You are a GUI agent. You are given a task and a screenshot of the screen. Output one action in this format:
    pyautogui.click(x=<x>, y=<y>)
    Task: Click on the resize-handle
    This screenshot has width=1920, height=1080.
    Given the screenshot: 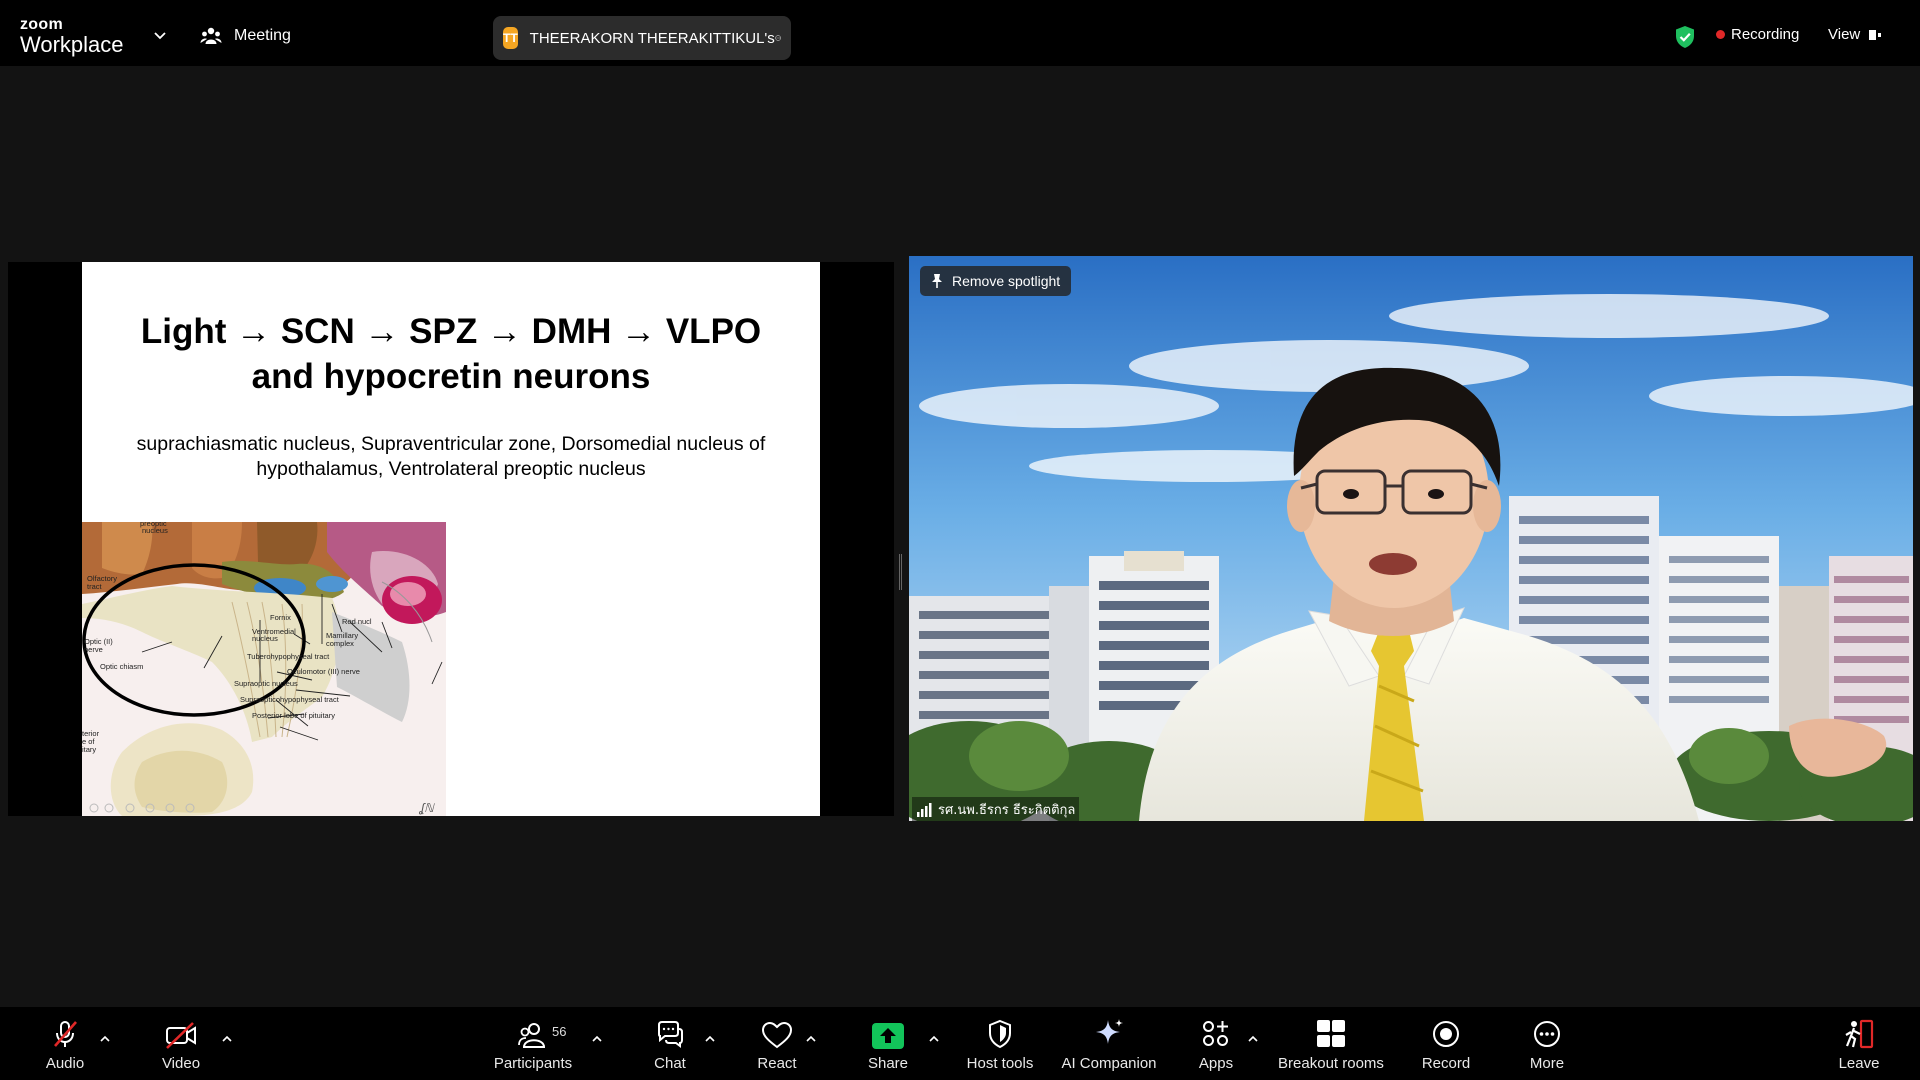 What is the action you would take?
    pyautogui.click(x=900, y=572)
    